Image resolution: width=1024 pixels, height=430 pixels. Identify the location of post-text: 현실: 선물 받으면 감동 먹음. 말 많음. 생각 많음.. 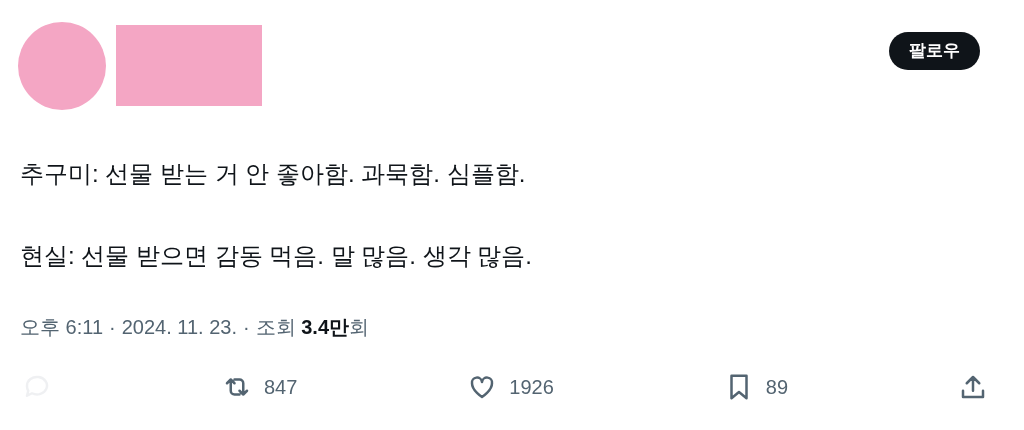
(276, 256).